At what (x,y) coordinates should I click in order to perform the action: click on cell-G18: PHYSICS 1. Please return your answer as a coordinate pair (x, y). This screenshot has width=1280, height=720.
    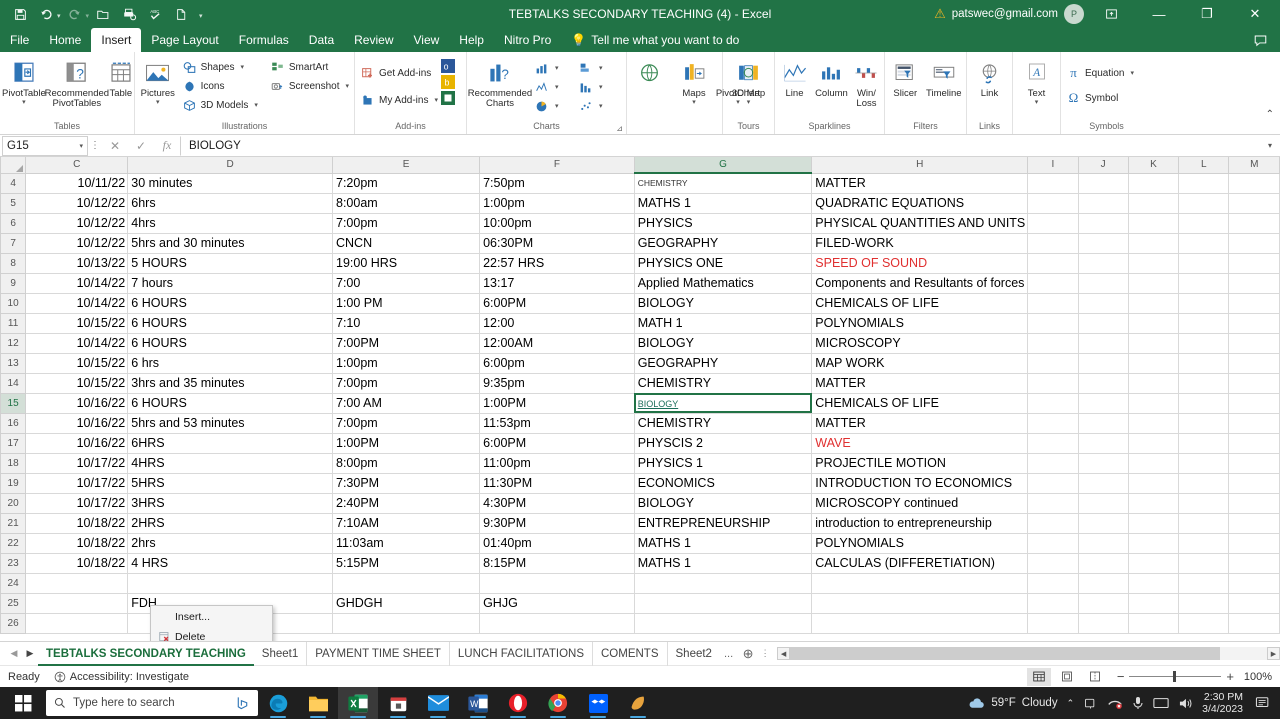
    Looking at the image, I should click on (723, 463).